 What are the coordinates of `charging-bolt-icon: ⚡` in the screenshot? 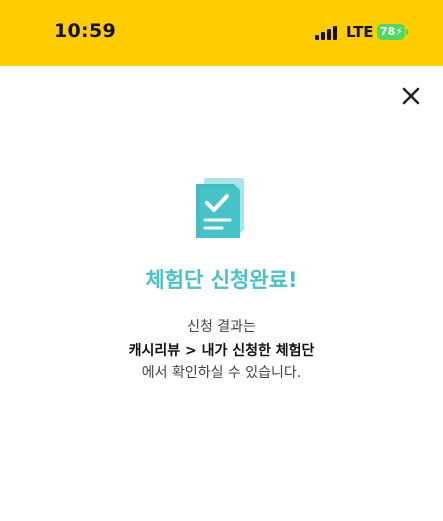 It's located at (399, 31).